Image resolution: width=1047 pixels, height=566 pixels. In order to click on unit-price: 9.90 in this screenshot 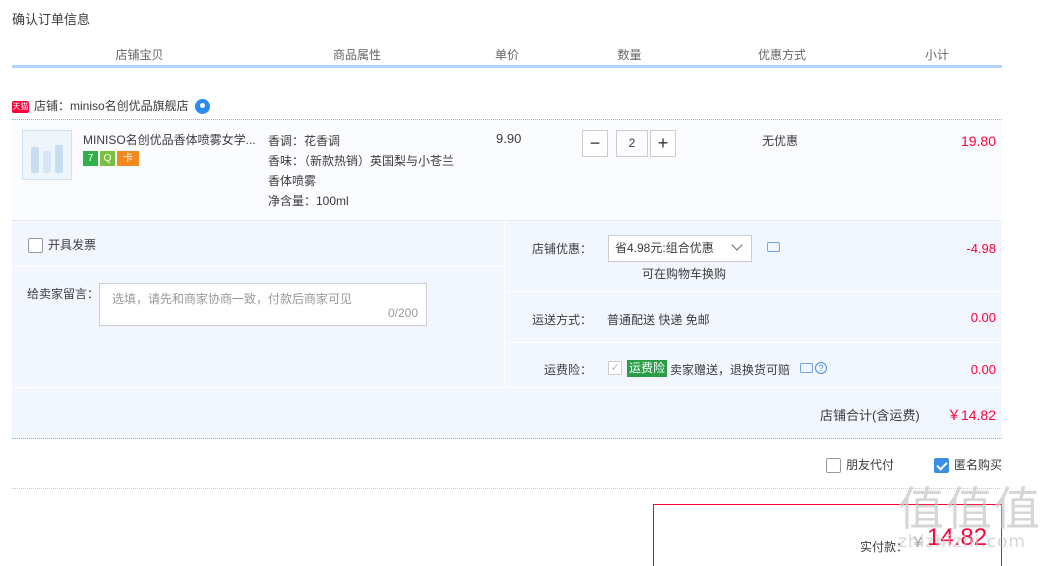, I will do `click(509, 138)`.